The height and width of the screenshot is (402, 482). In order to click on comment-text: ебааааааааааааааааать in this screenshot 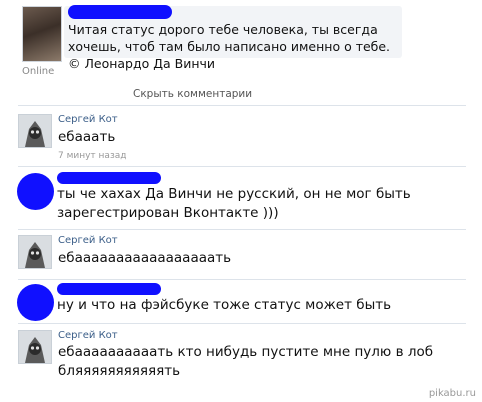, I will do `click(145, 258)`.